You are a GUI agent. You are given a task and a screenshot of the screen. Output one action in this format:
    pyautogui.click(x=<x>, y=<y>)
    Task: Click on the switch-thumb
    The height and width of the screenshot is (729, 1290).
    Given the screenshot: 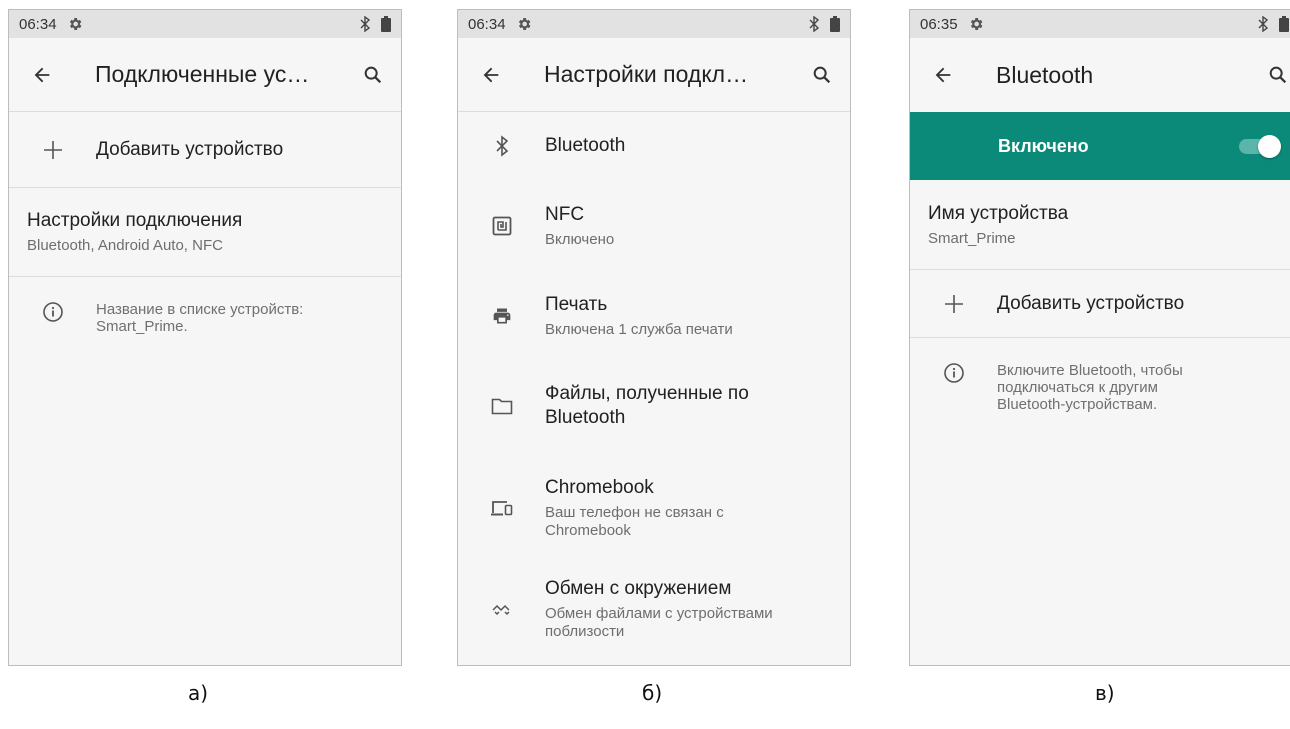 What is the action you would take?
    pyautogui.click(x=1269, y=146)
    